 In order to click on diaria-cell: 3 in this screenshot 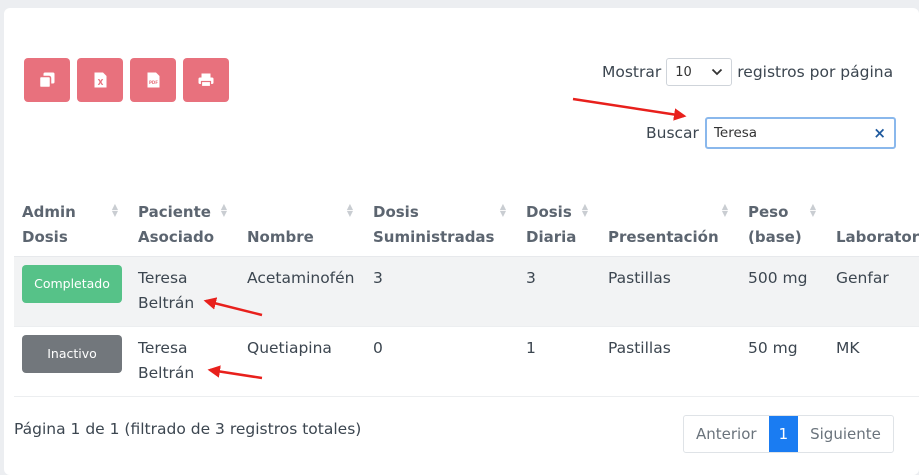, I will do `click(559, 291)`.